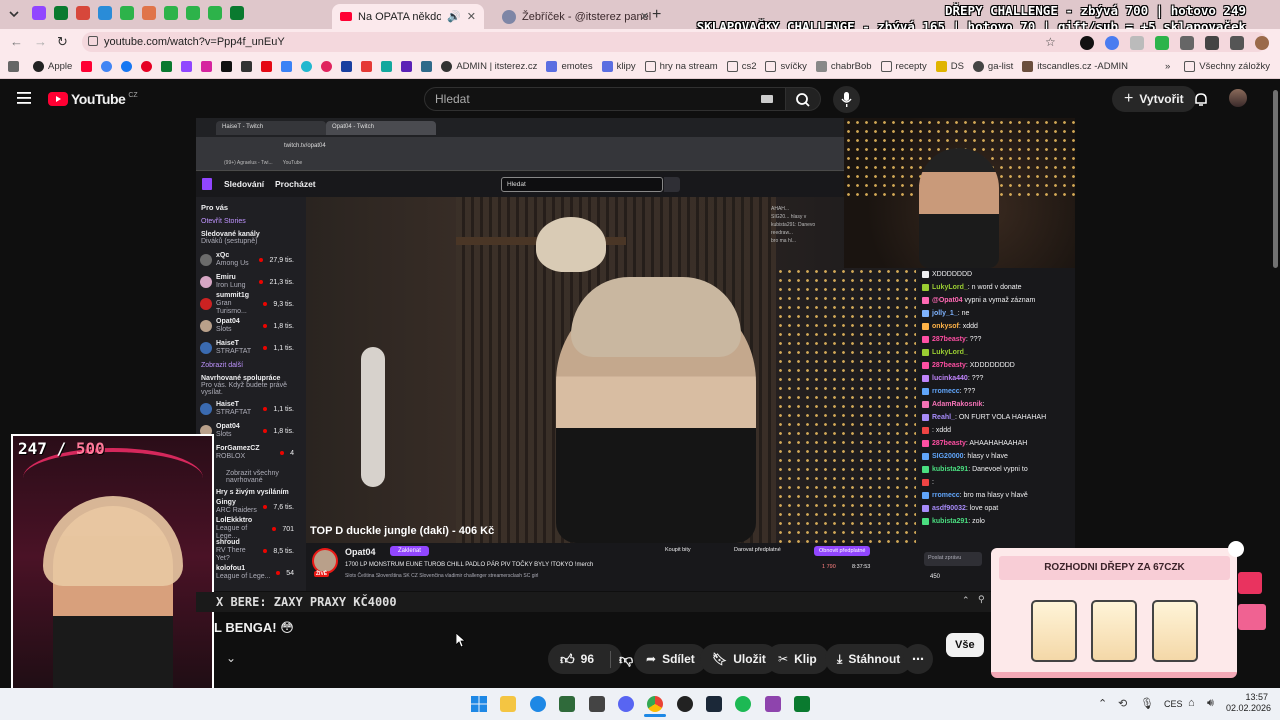 Image resolution: width=1280 pixels, height=720 pixels. Describe the element at coordinates (590, 659) in the screenshot. I see `like-button: 👍︎ 96 👎︎` at that location.